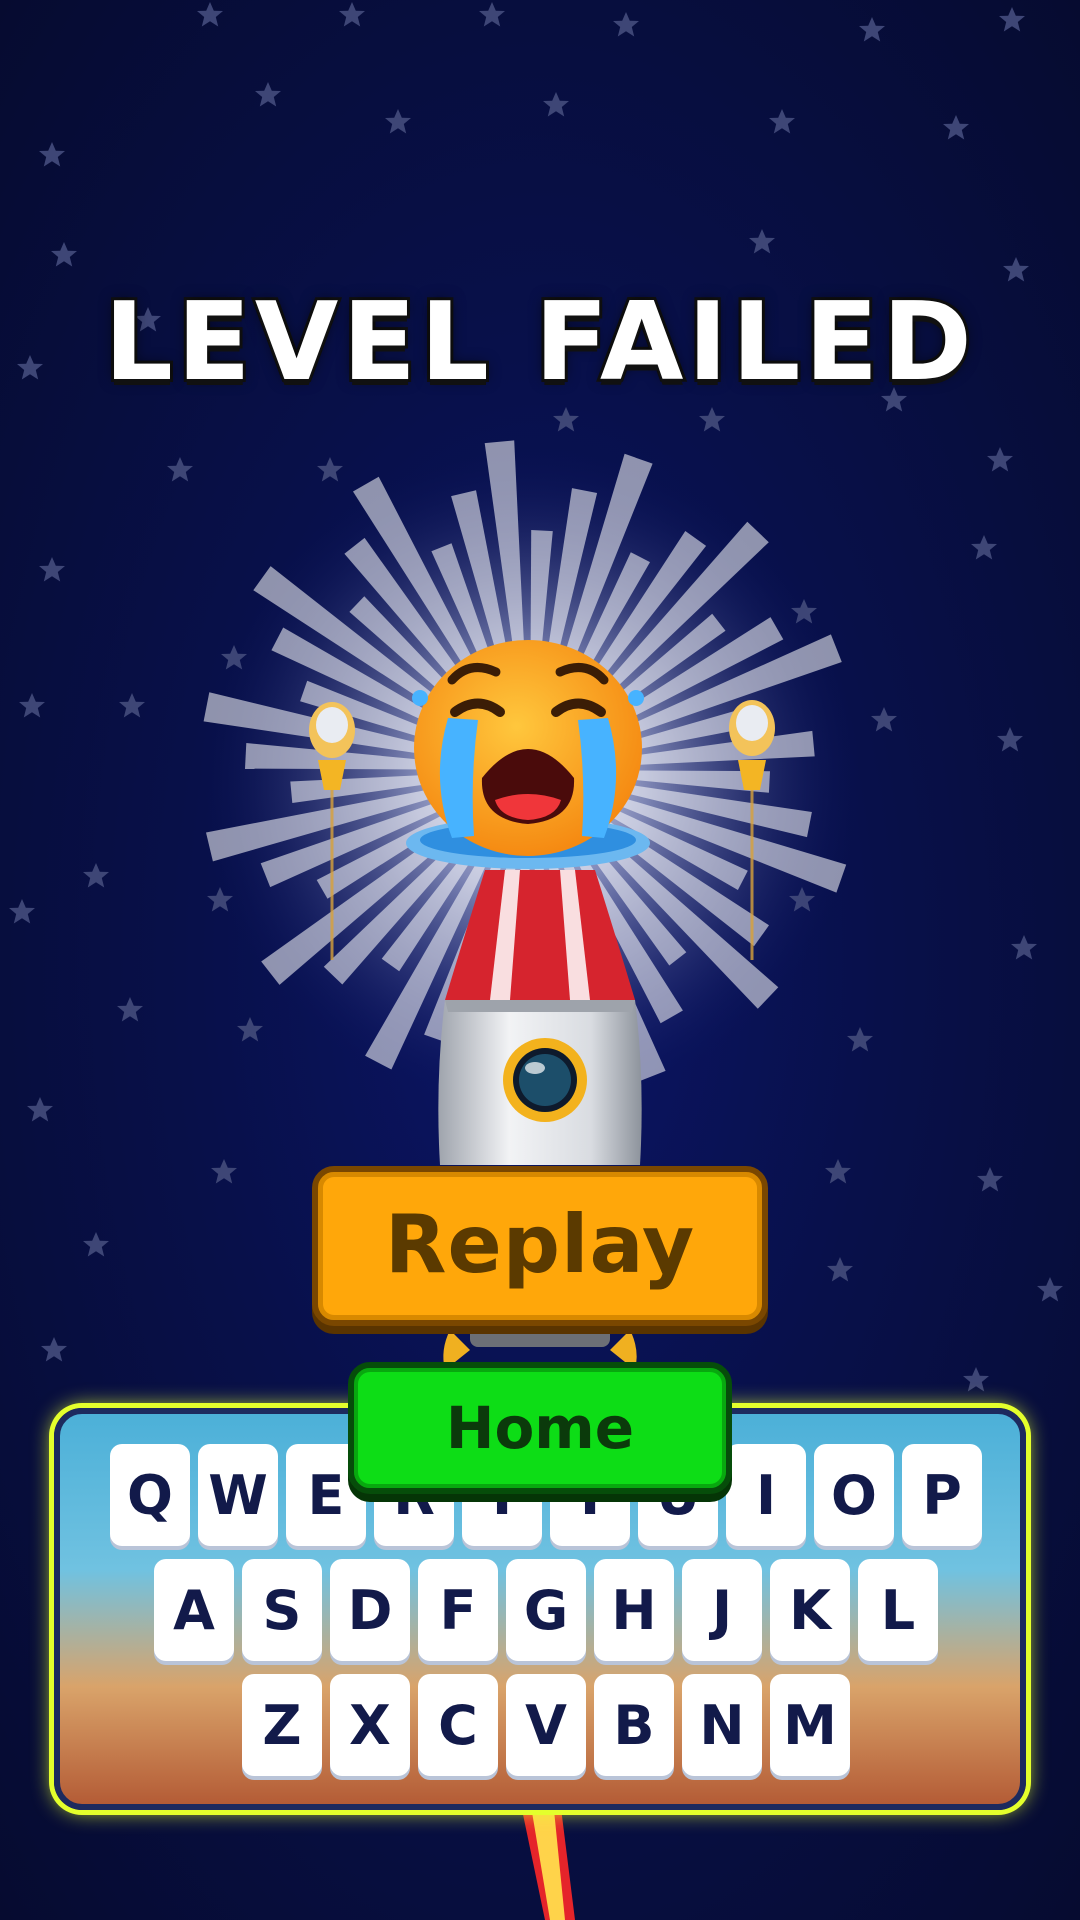 Image resolution: width=1080 pixels, height=1920 pixels. Describe the element at coordinates (546, 1725) in the screenshot. I see `key-v: V` at that location.